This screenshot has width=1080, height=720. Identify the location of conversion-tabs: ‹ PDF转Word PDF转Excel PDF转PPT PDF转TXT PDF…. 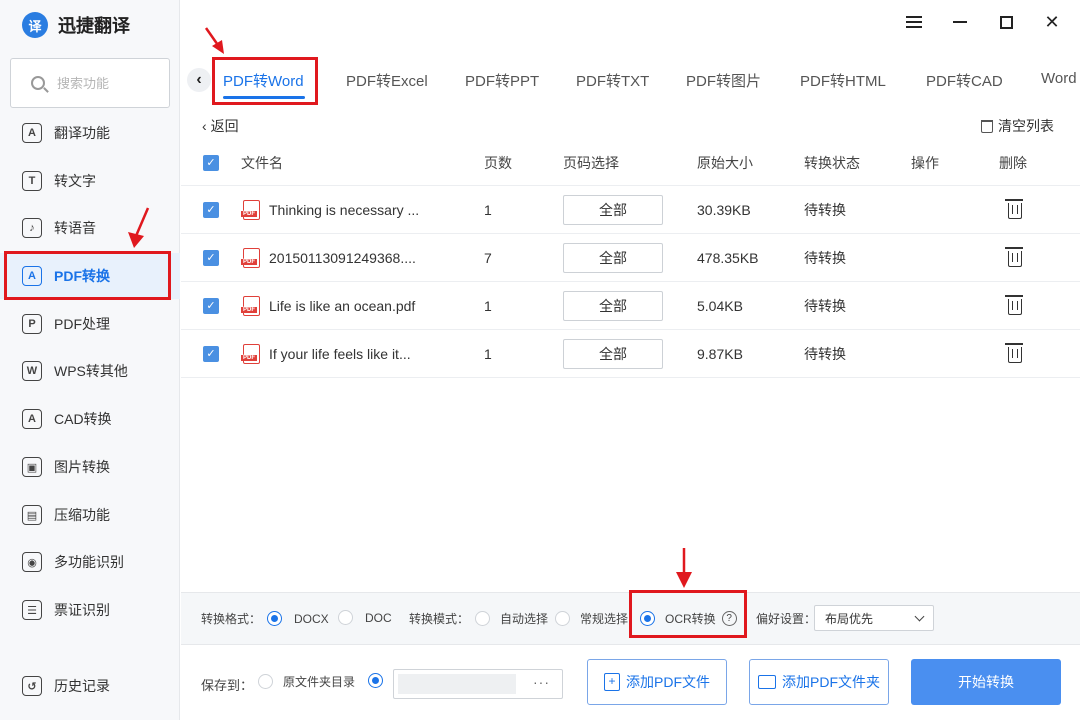
(630, 80).